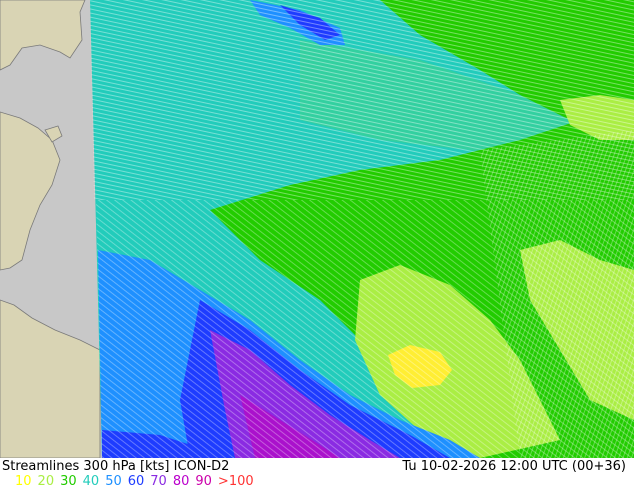 The image size is (634, 490). Describe the element at coordinates (68, 481) in the screenshot. I see `legend-item: 30` at that location.